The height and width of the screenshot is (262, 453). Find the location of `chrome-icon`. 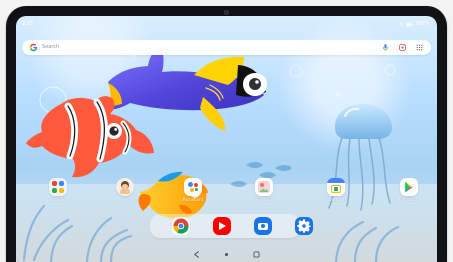

chrome-icon is located at coordinates (181, 226).